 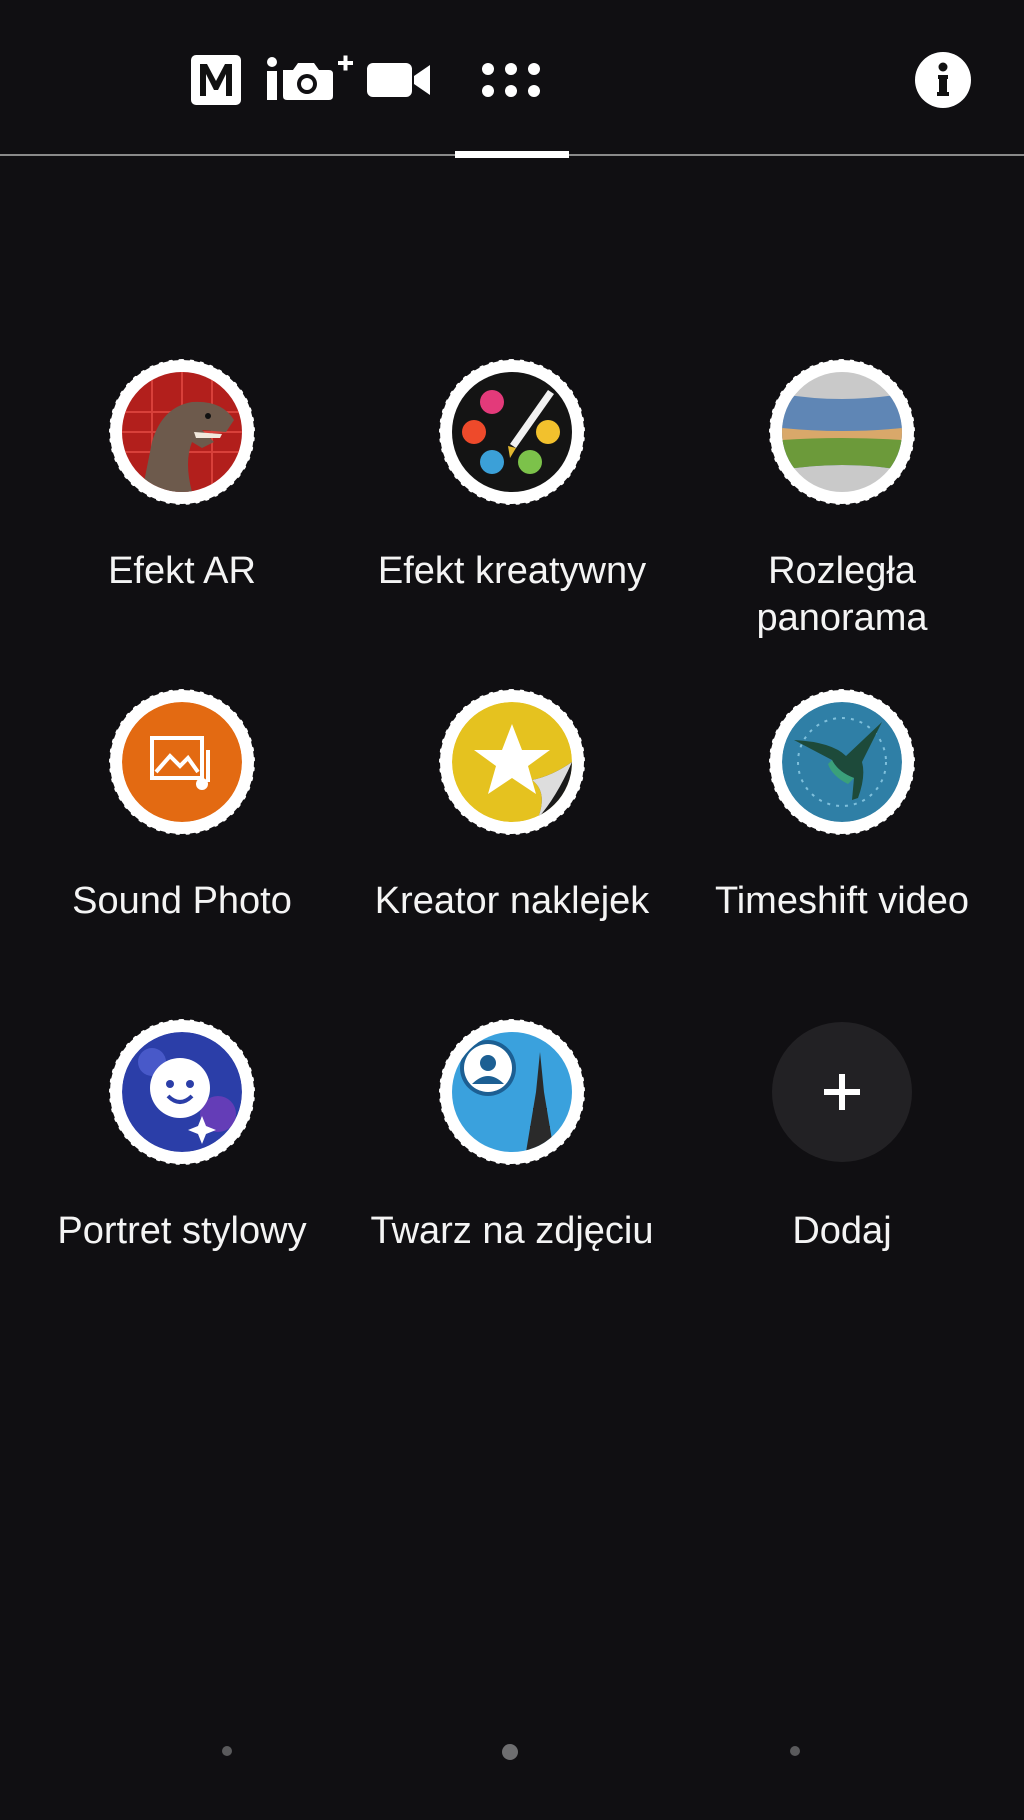 I want to click on palette-icon, so click(x=512, y=432).